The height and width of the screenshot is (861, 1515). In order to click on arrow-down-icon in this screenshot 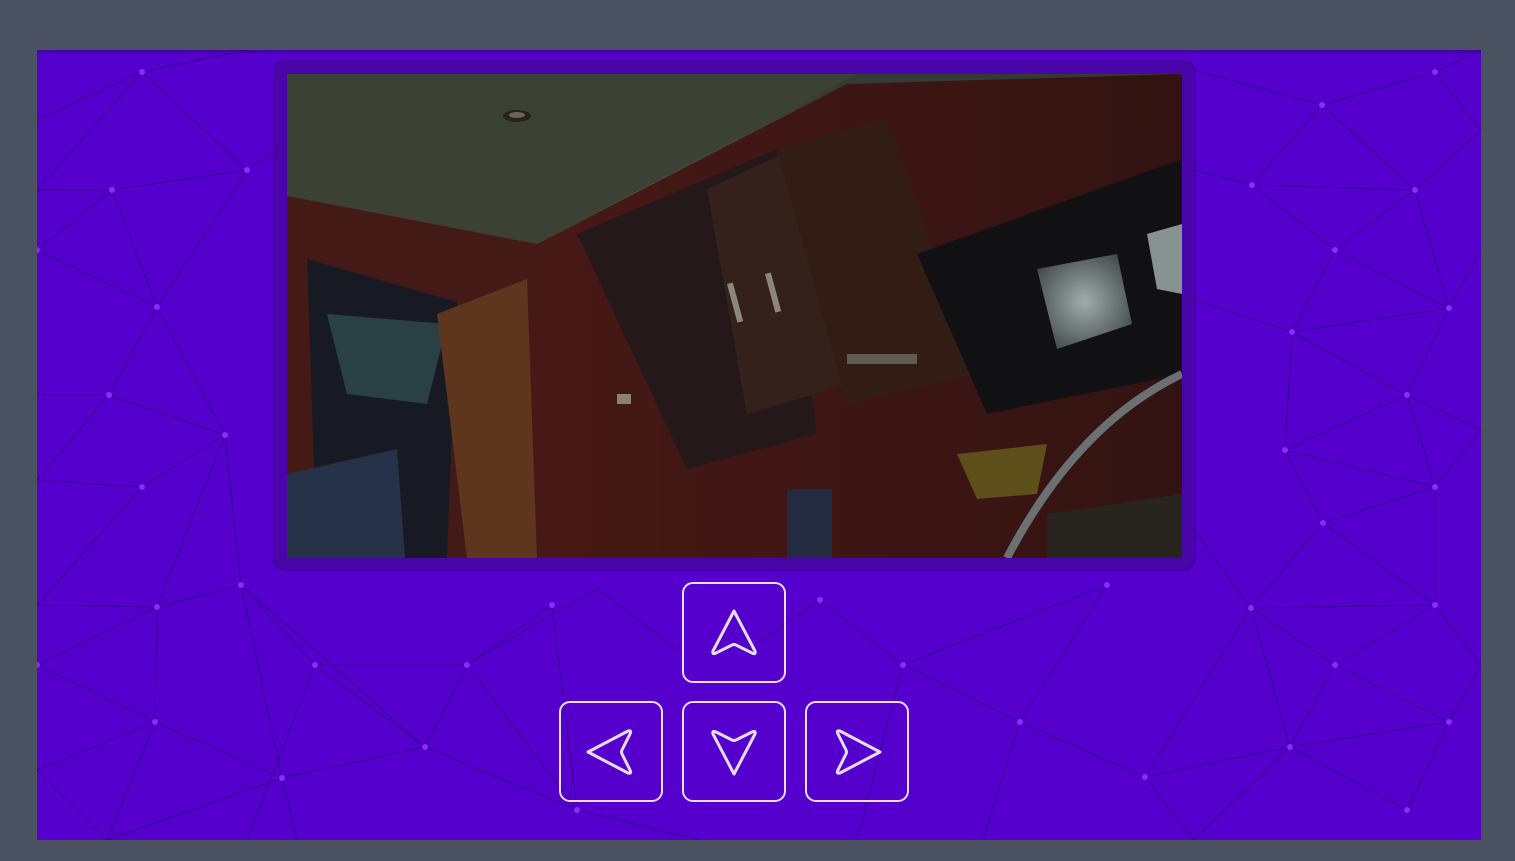, I will do `click(734, 752)`.